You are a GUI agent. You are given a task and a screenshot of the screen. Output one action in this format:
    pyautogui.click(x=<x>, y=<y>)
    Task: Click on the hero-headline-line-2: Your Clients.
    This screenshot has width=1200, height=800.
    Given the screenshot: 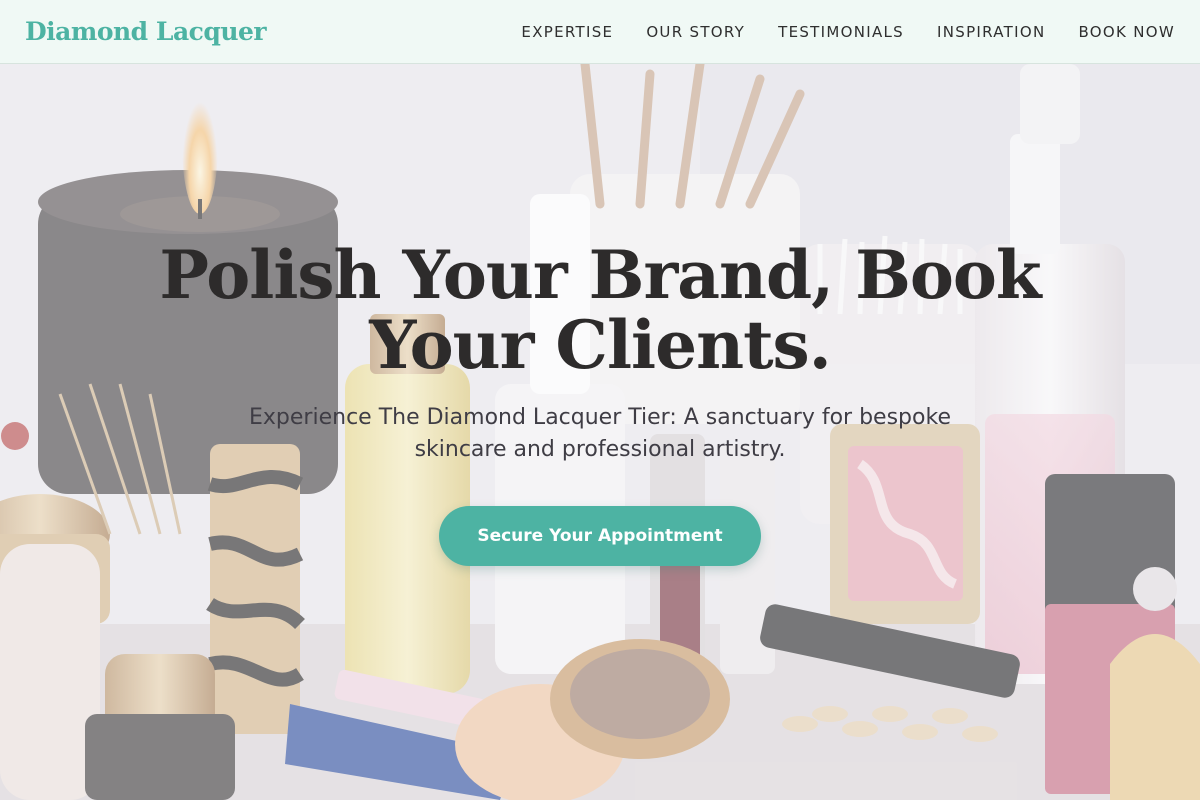 What is the action you would take?
    pyautogui.click(x=600, y=345)
    